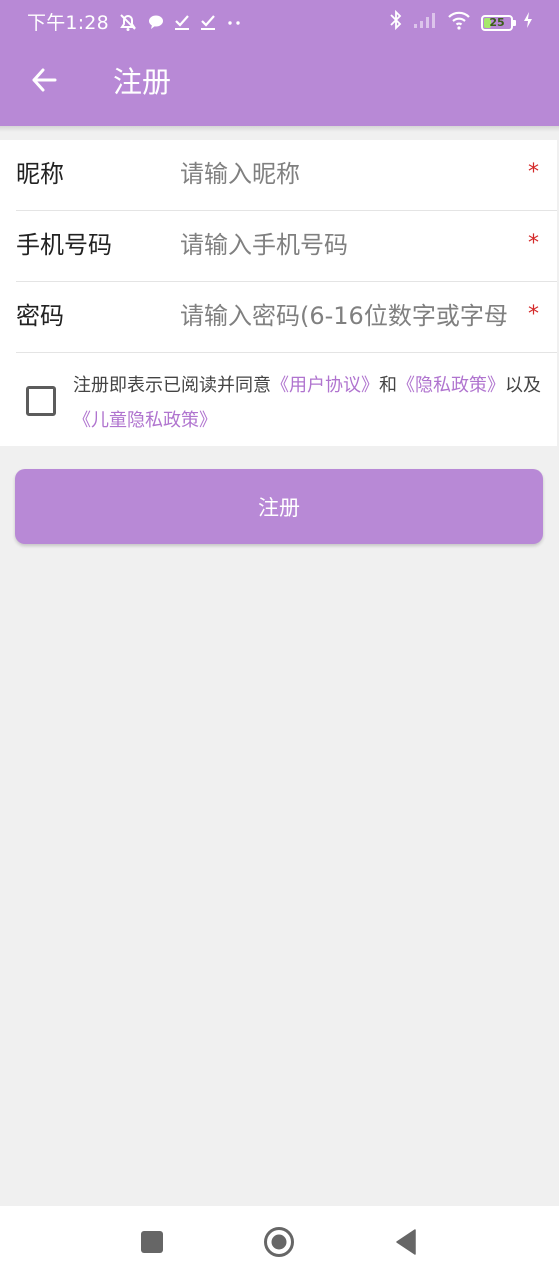 The image size is (559, 1280). I want to click on nickname-input, so click(354, 174).